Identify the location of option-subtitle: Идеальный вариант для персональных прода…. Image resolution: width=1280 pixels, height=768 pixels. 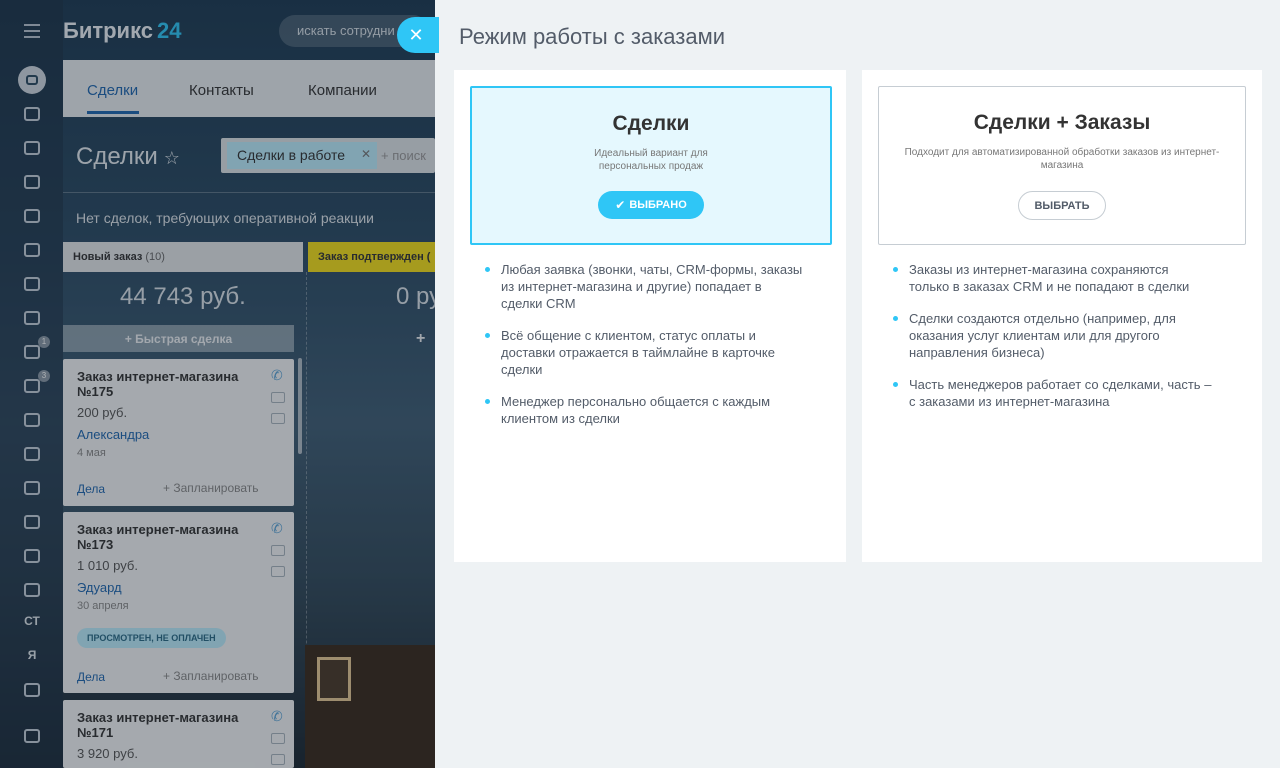
(651, 160).